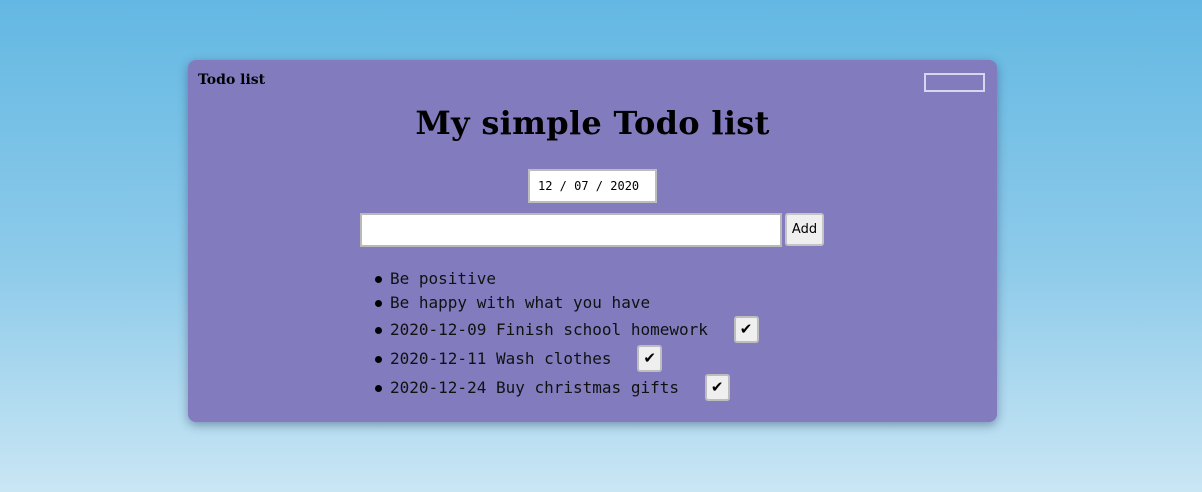 This screenshot has width=1202, height=492. Describe the element at coordinates (520, 302) in the screenshot. I see `todo-item-text: Be happy with what you have` at that location.